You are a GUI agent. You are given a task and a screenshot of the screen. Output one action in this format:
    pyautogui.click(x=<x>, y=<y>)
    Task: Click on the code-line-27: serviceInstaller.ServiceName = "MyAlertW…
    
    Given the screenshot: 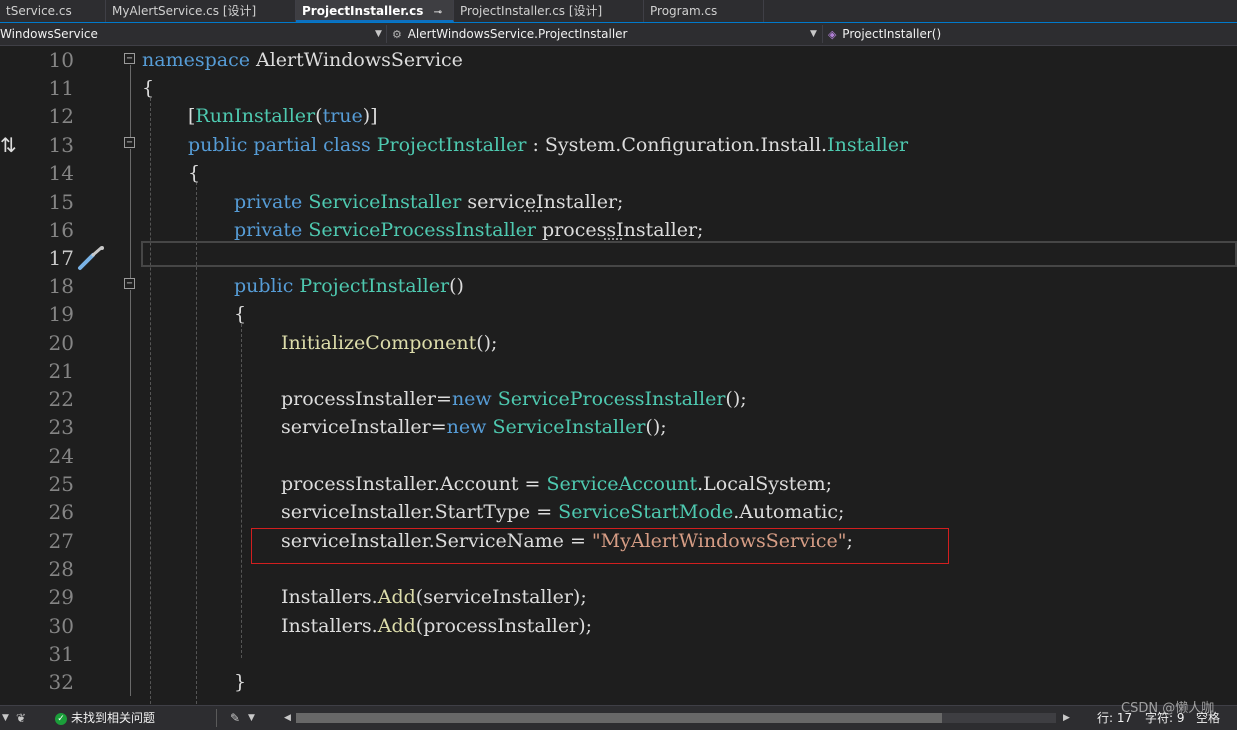 What is the action you would take?
    pyautogui.click(x=567, y=541)
    